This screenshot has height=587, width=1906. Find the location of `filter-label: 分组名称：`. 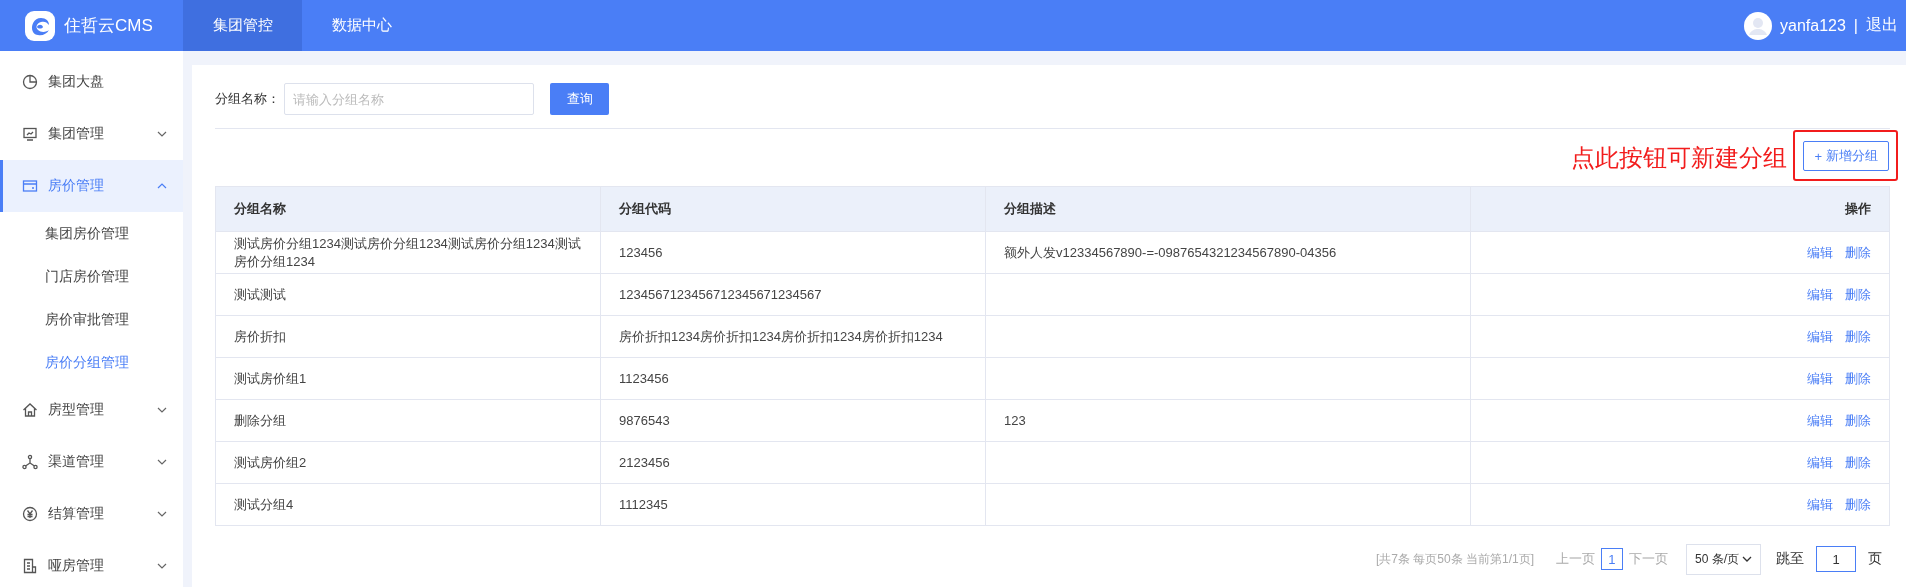

filter-label: 分组名称： is located at coordinates (247, 99).